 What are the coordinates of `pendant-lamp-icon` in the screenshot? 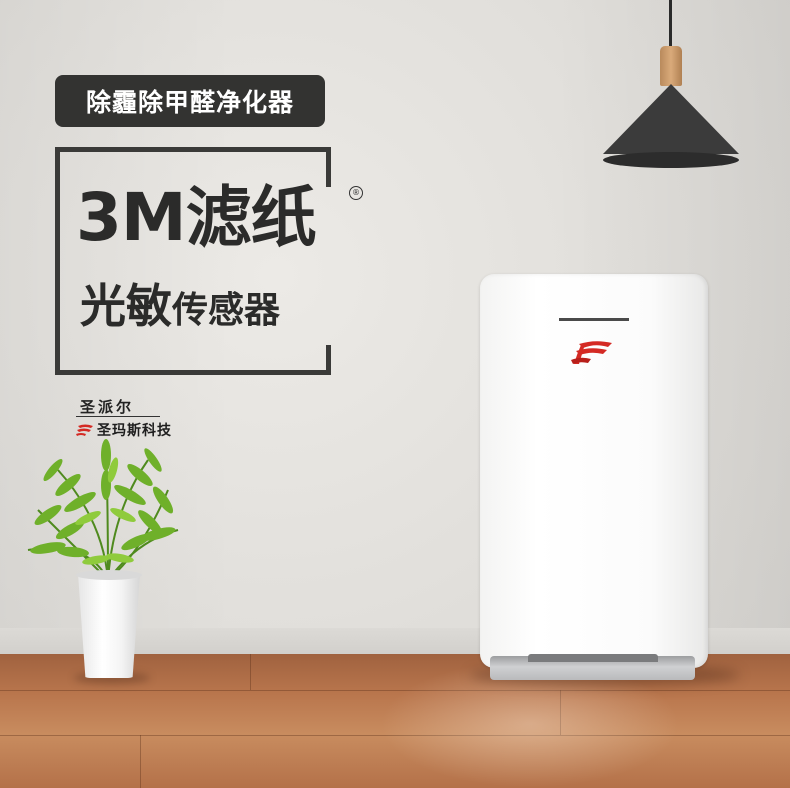 It's located at (671, 119).